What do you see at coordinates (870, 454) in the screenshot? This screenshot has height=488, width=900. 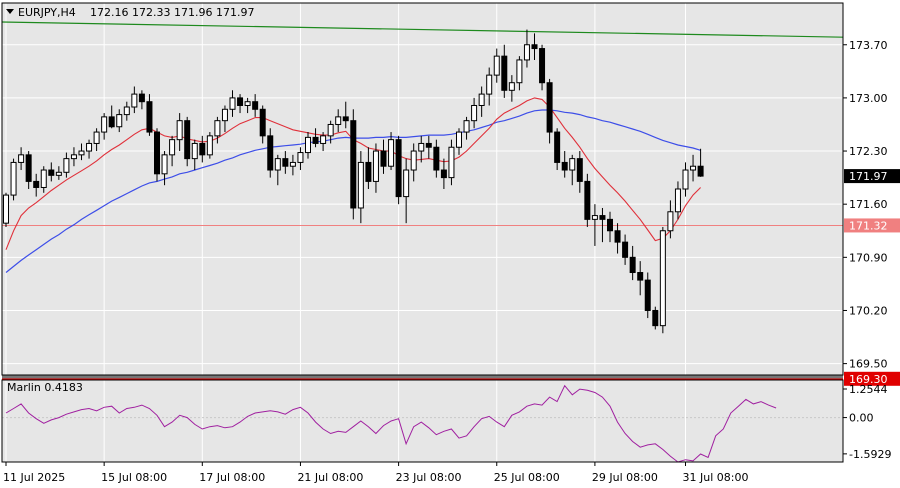 I see `indicator-tick-label: -1.5929` at bounding box center [870, 454].